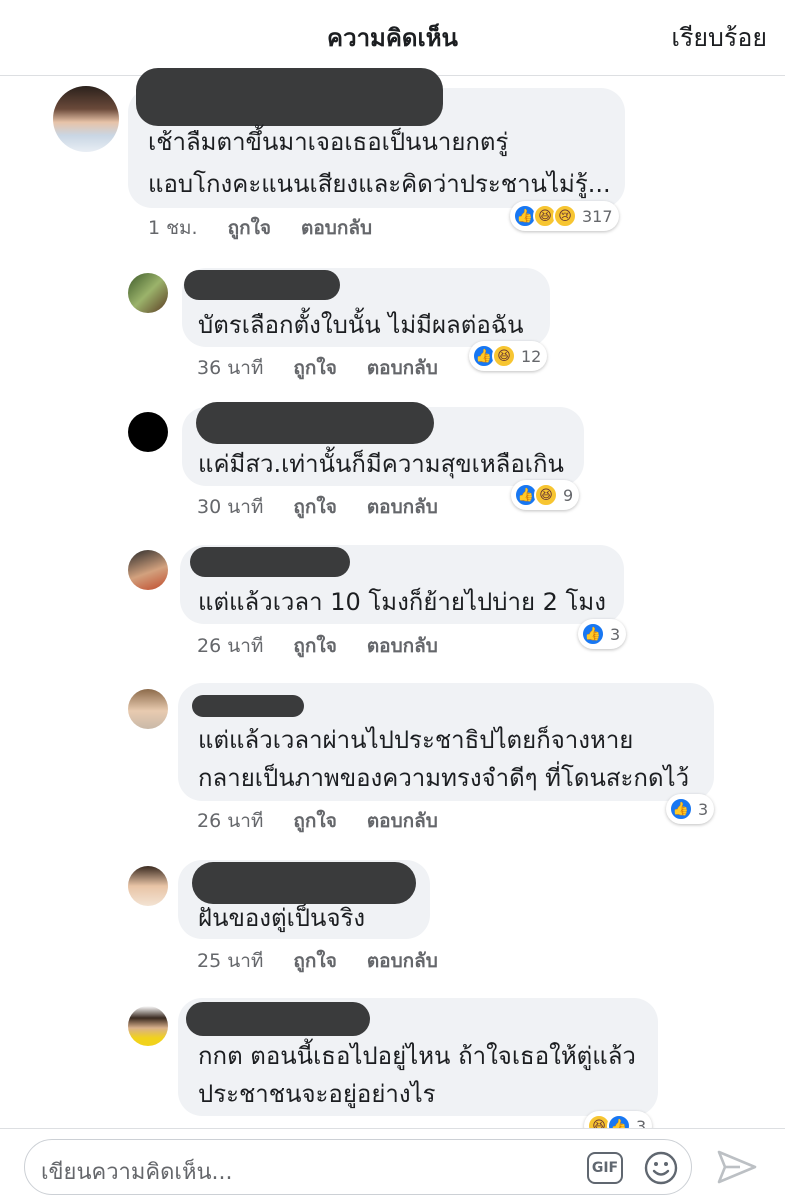  What do you see at coordinates (568, 495) in the screenshot?
I see `reaction-count: 9` at bounding box center [568, 495].